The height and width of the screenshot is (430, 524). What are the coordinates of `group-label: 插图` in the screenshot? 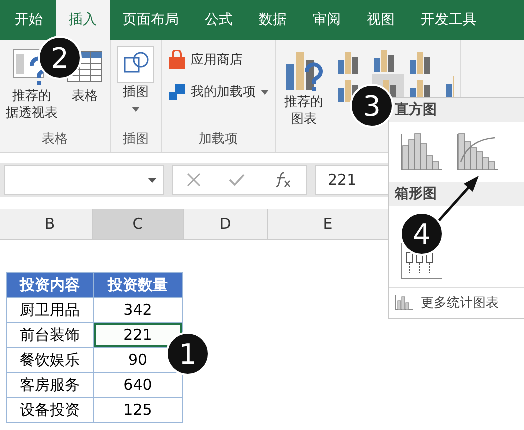 It's located at (136, 140).